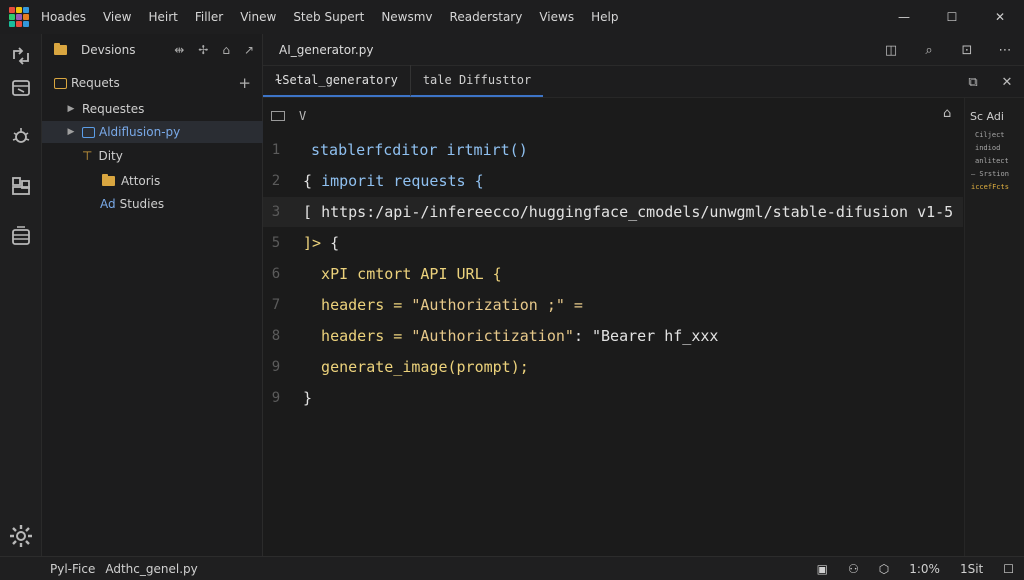 This screenshot has width=1024, height=580. Describe the element at coordinates (209, 17) in the screenshot. I see `menu-filler: Filler` at that location.